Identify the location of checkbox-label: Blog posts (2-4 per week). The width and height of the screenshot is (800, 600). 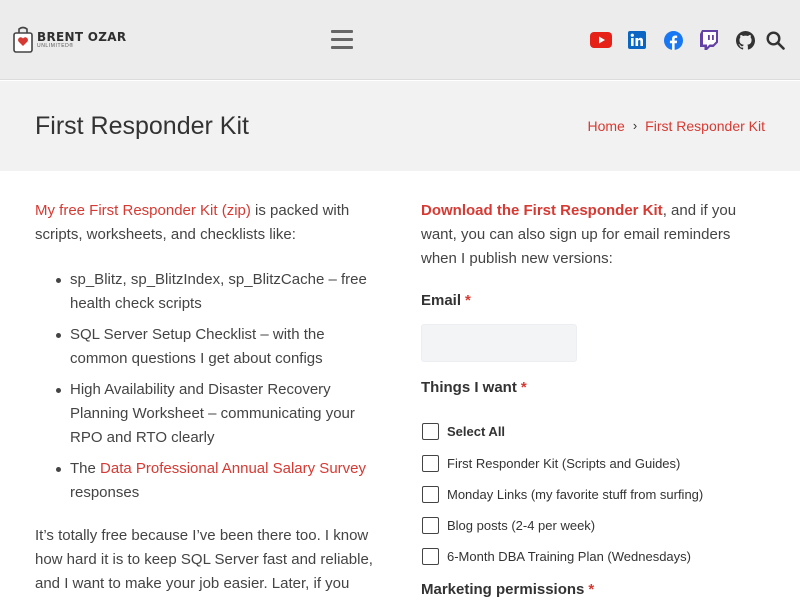
(521, 525).